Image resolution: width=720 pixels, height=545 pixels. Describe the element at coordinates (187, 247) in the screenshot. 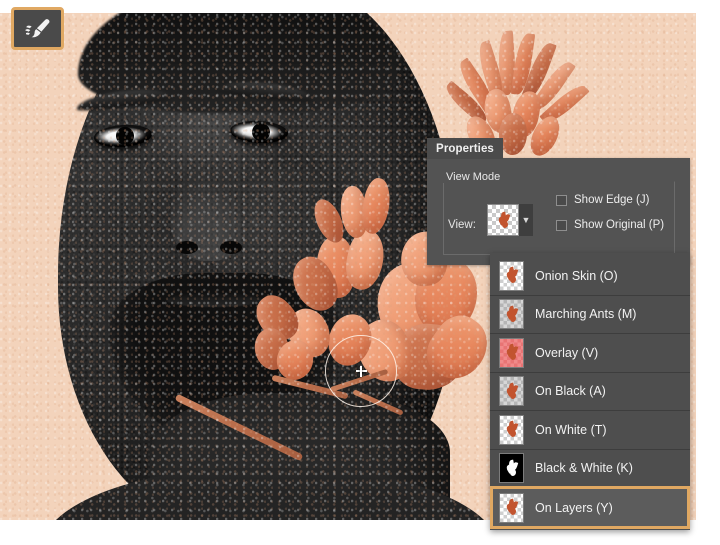

I see `nostril-left` at that location.